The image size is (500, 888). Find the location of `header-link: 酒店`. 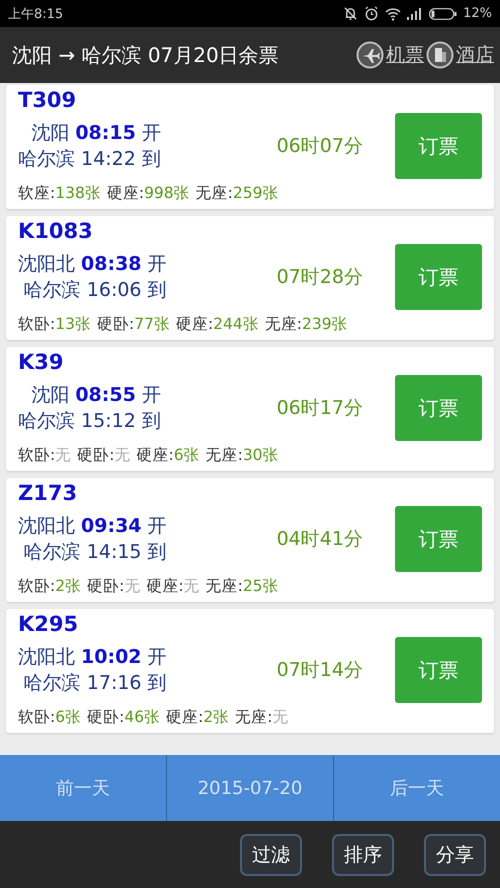

header-link: 酒店 is located at coordinates (475, 55).